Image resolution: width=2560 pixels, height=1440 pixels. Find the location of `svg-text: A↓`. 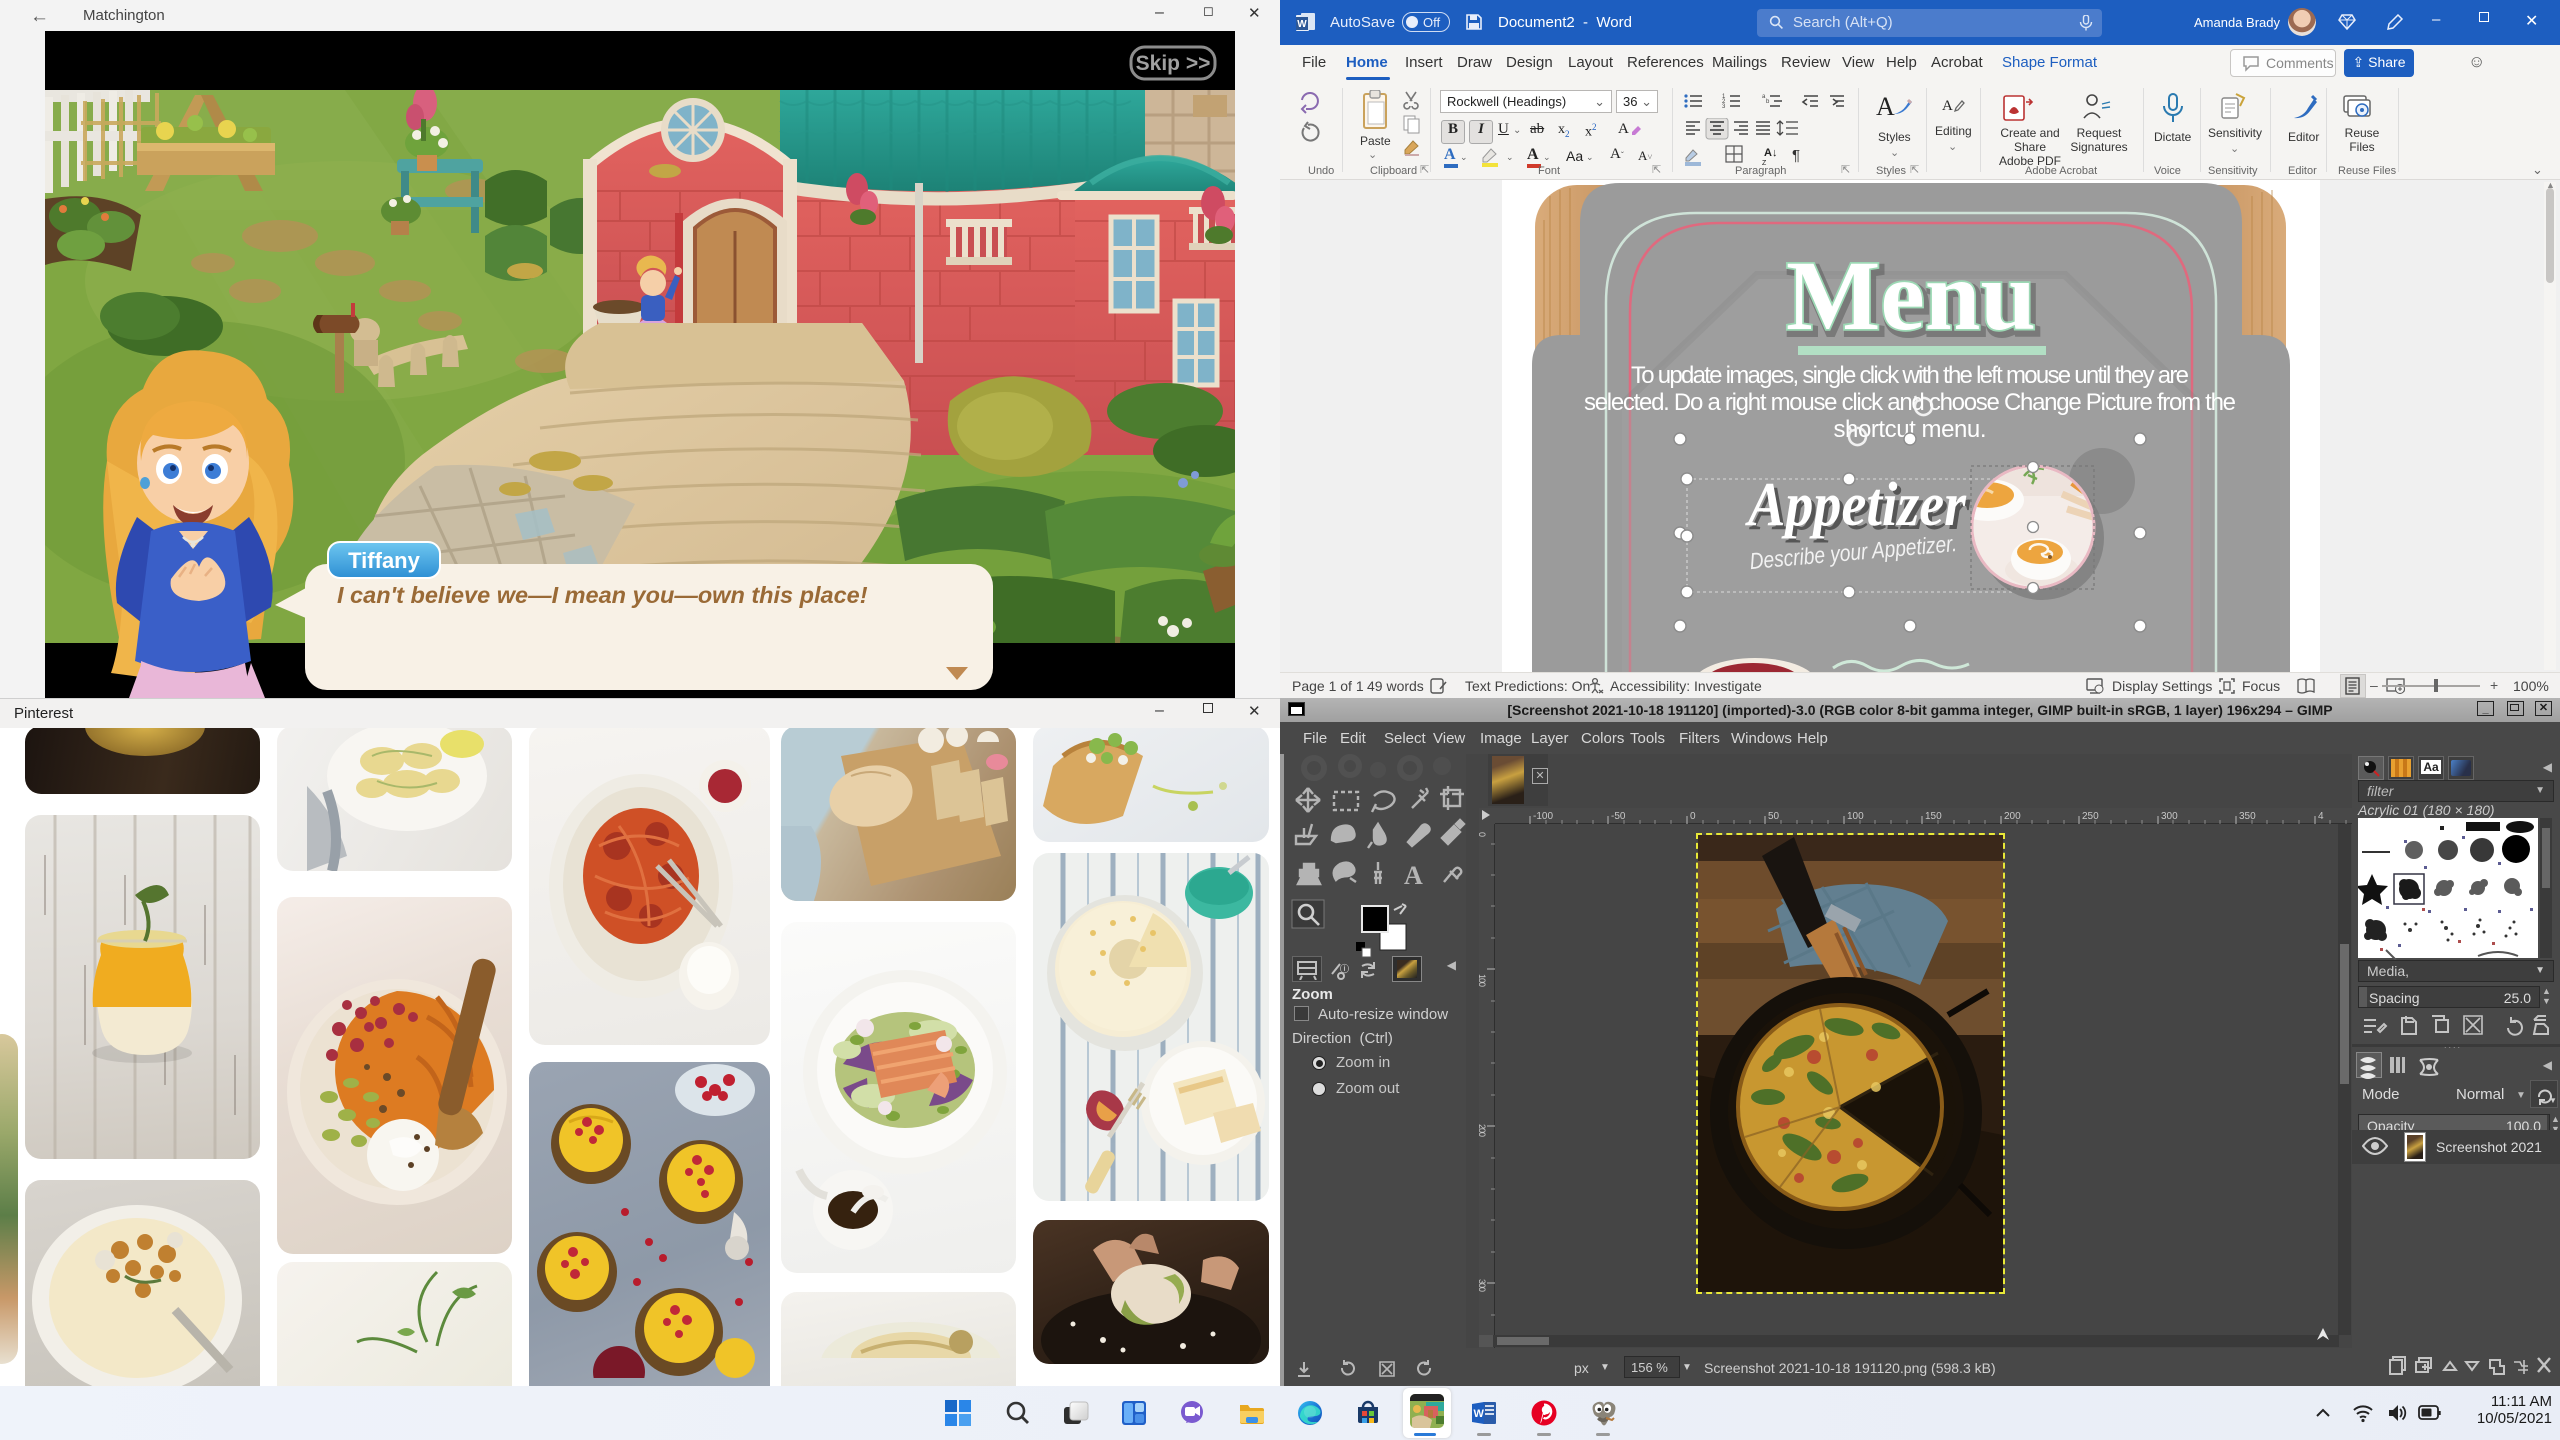

svg-text: A↓ is located at coordinates (1770, 153).